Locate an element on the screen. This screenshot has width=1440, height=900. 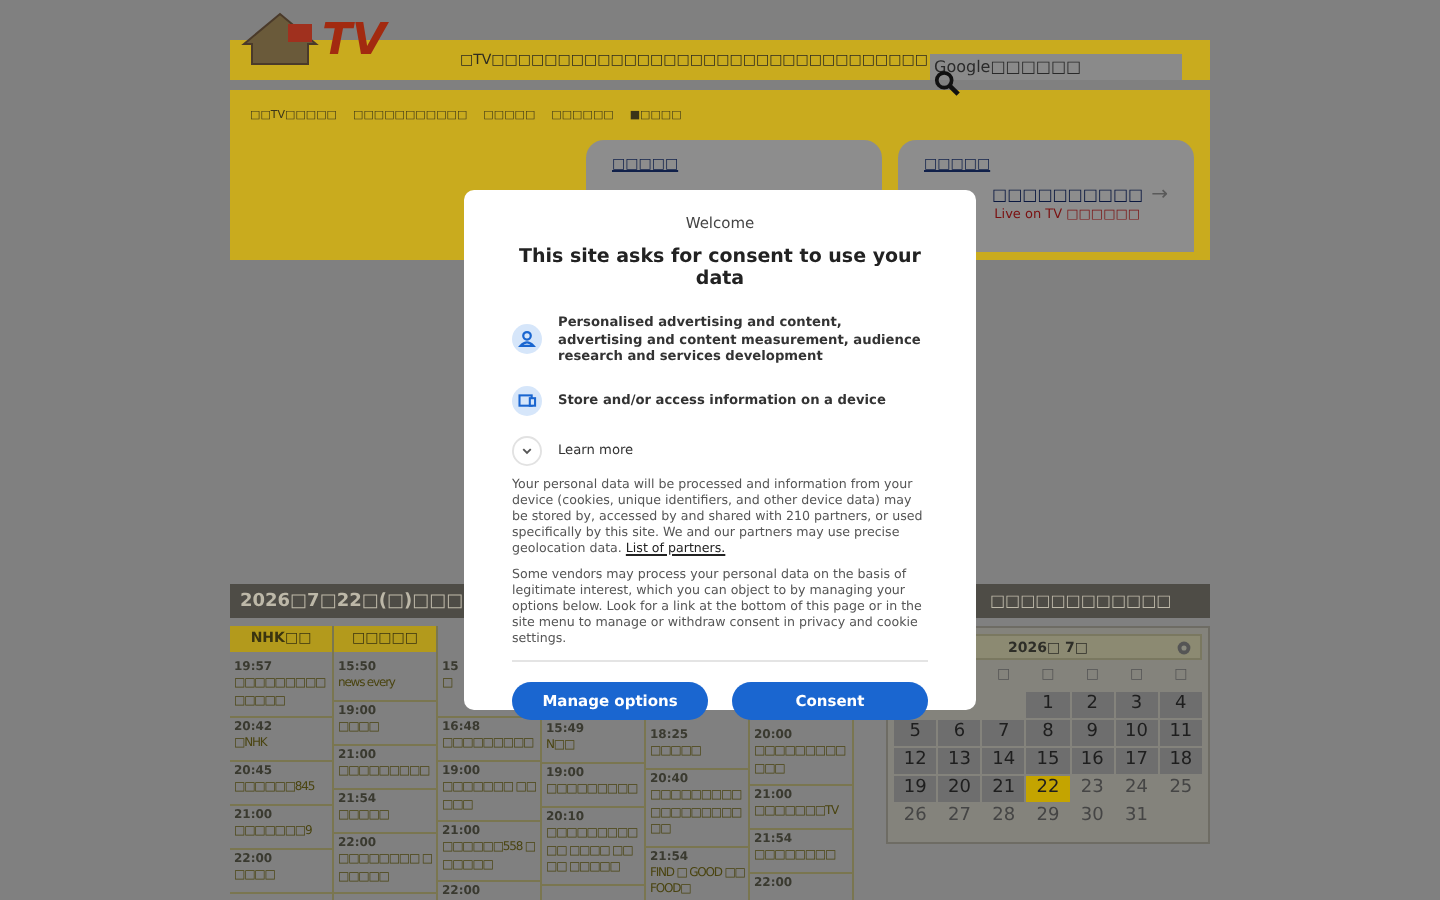
card-headline: □□□□□□□□□□ is located at coordinates (1068, 195).